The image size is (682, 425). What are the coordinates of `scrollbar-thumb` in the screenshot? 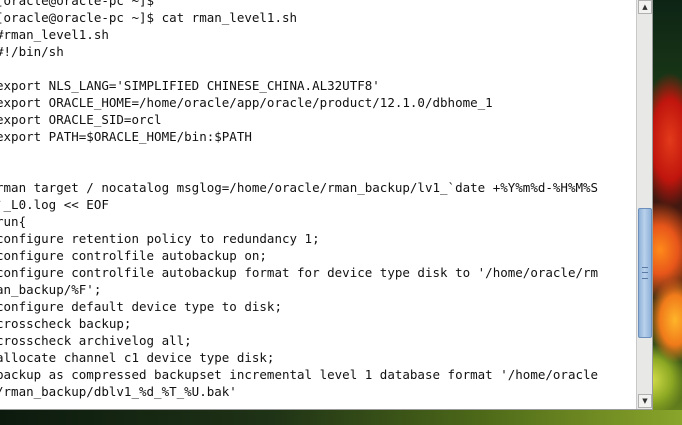 It's located at (645, 273).